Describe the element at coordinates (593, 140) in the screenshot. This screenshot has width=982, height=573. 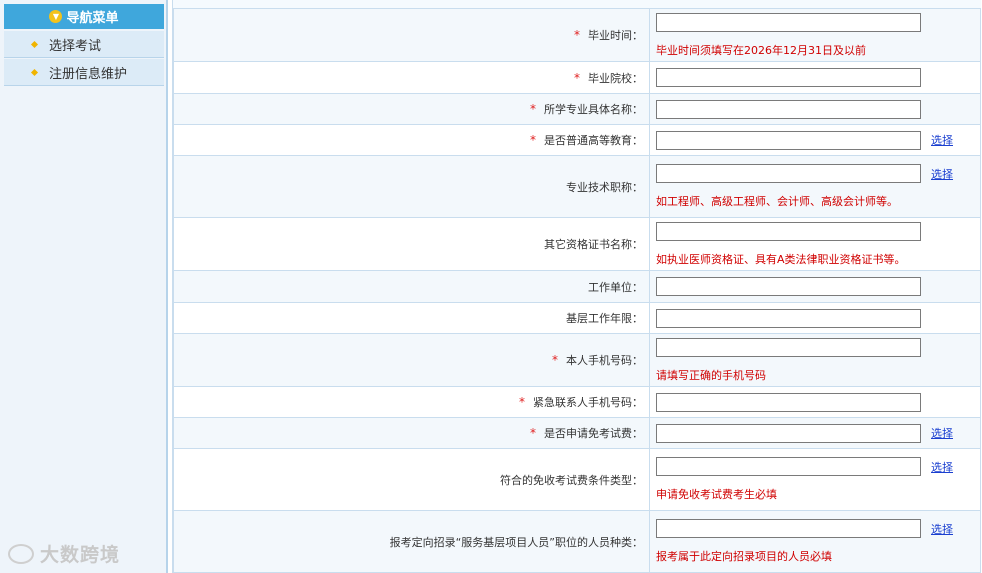
I see `field-label: 是否普通高等教育：` at that location.